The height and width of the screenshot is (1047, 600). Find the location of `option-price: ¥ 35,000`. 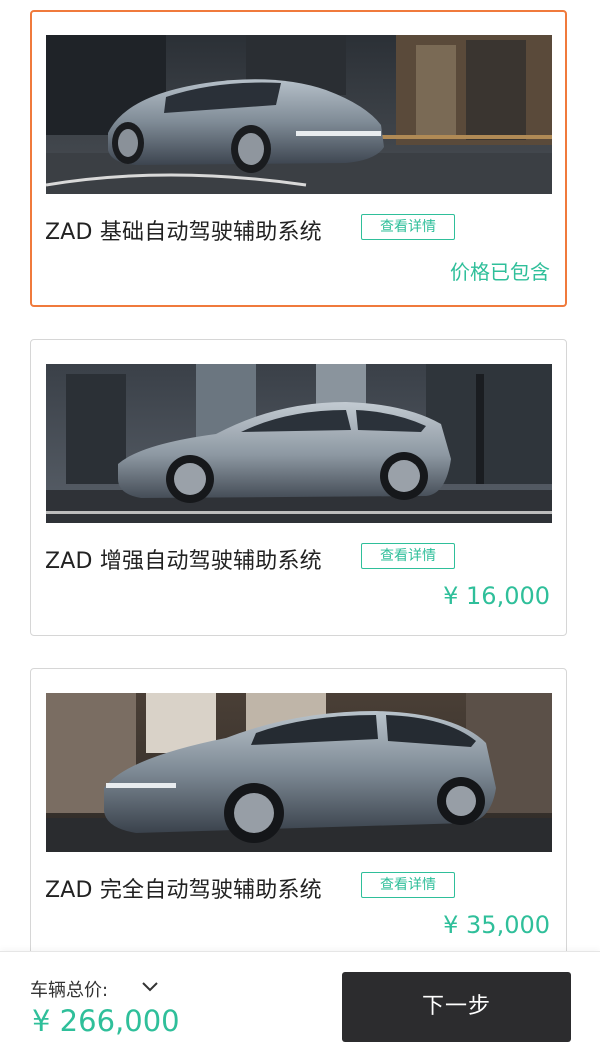

option-price: ¥ 35,000 is located at coordinates (496, 925).